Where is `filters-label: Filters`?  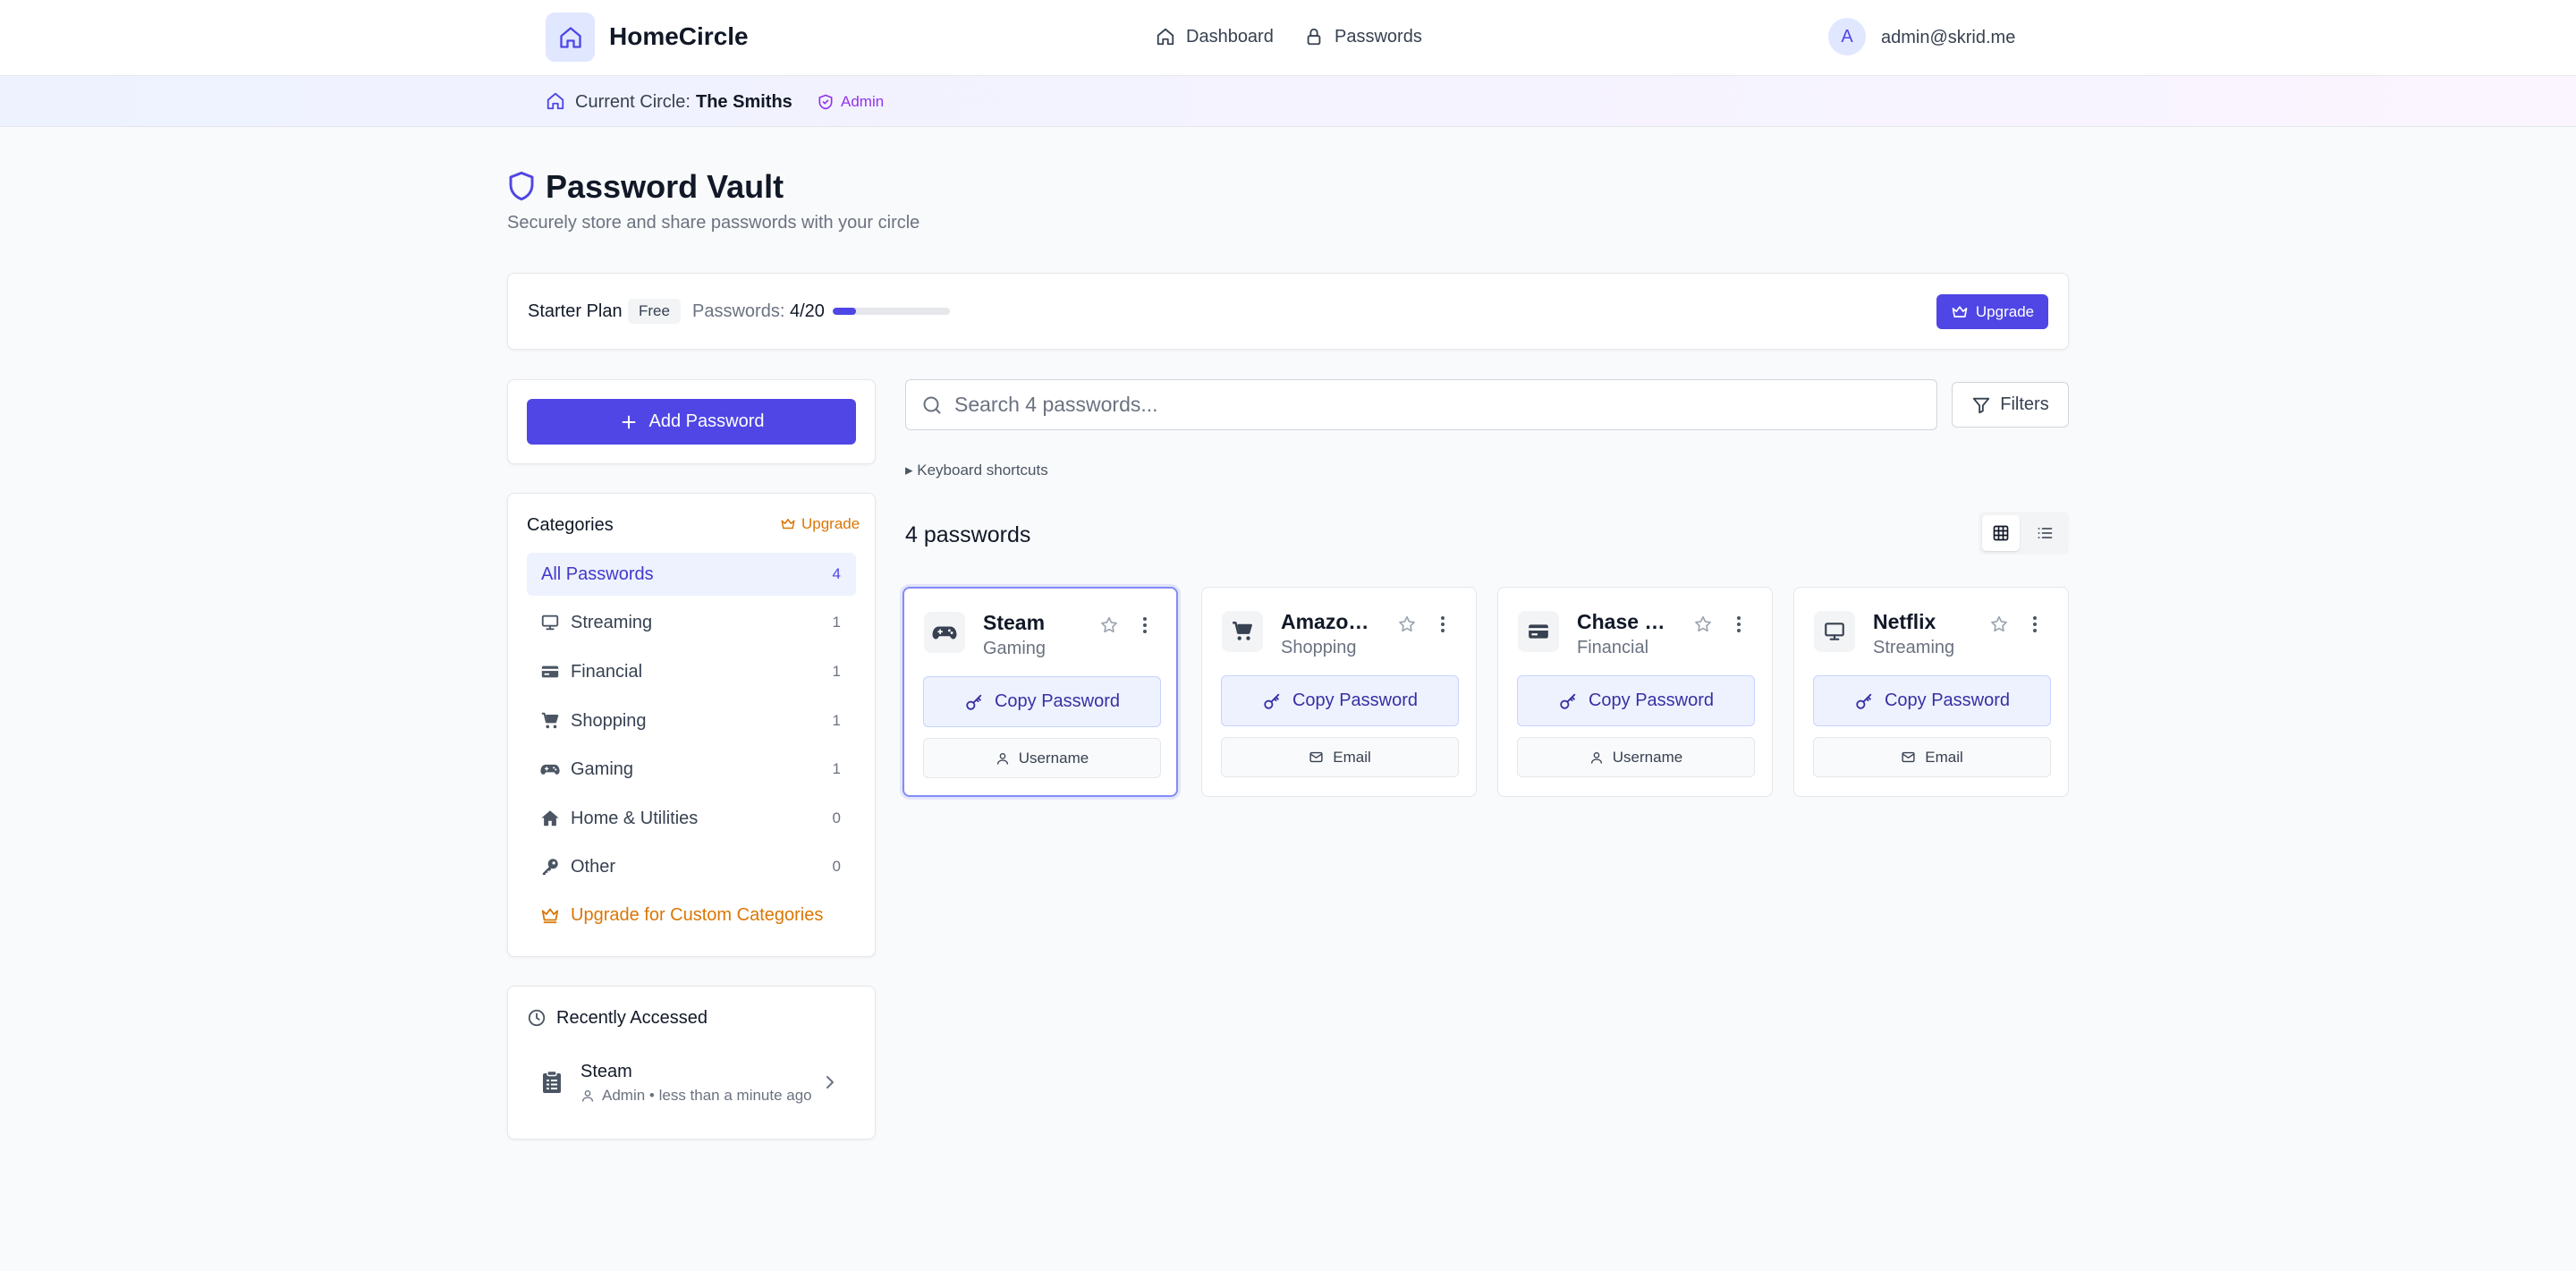 filters-label: Filters is located at coordinates (2024, 404).